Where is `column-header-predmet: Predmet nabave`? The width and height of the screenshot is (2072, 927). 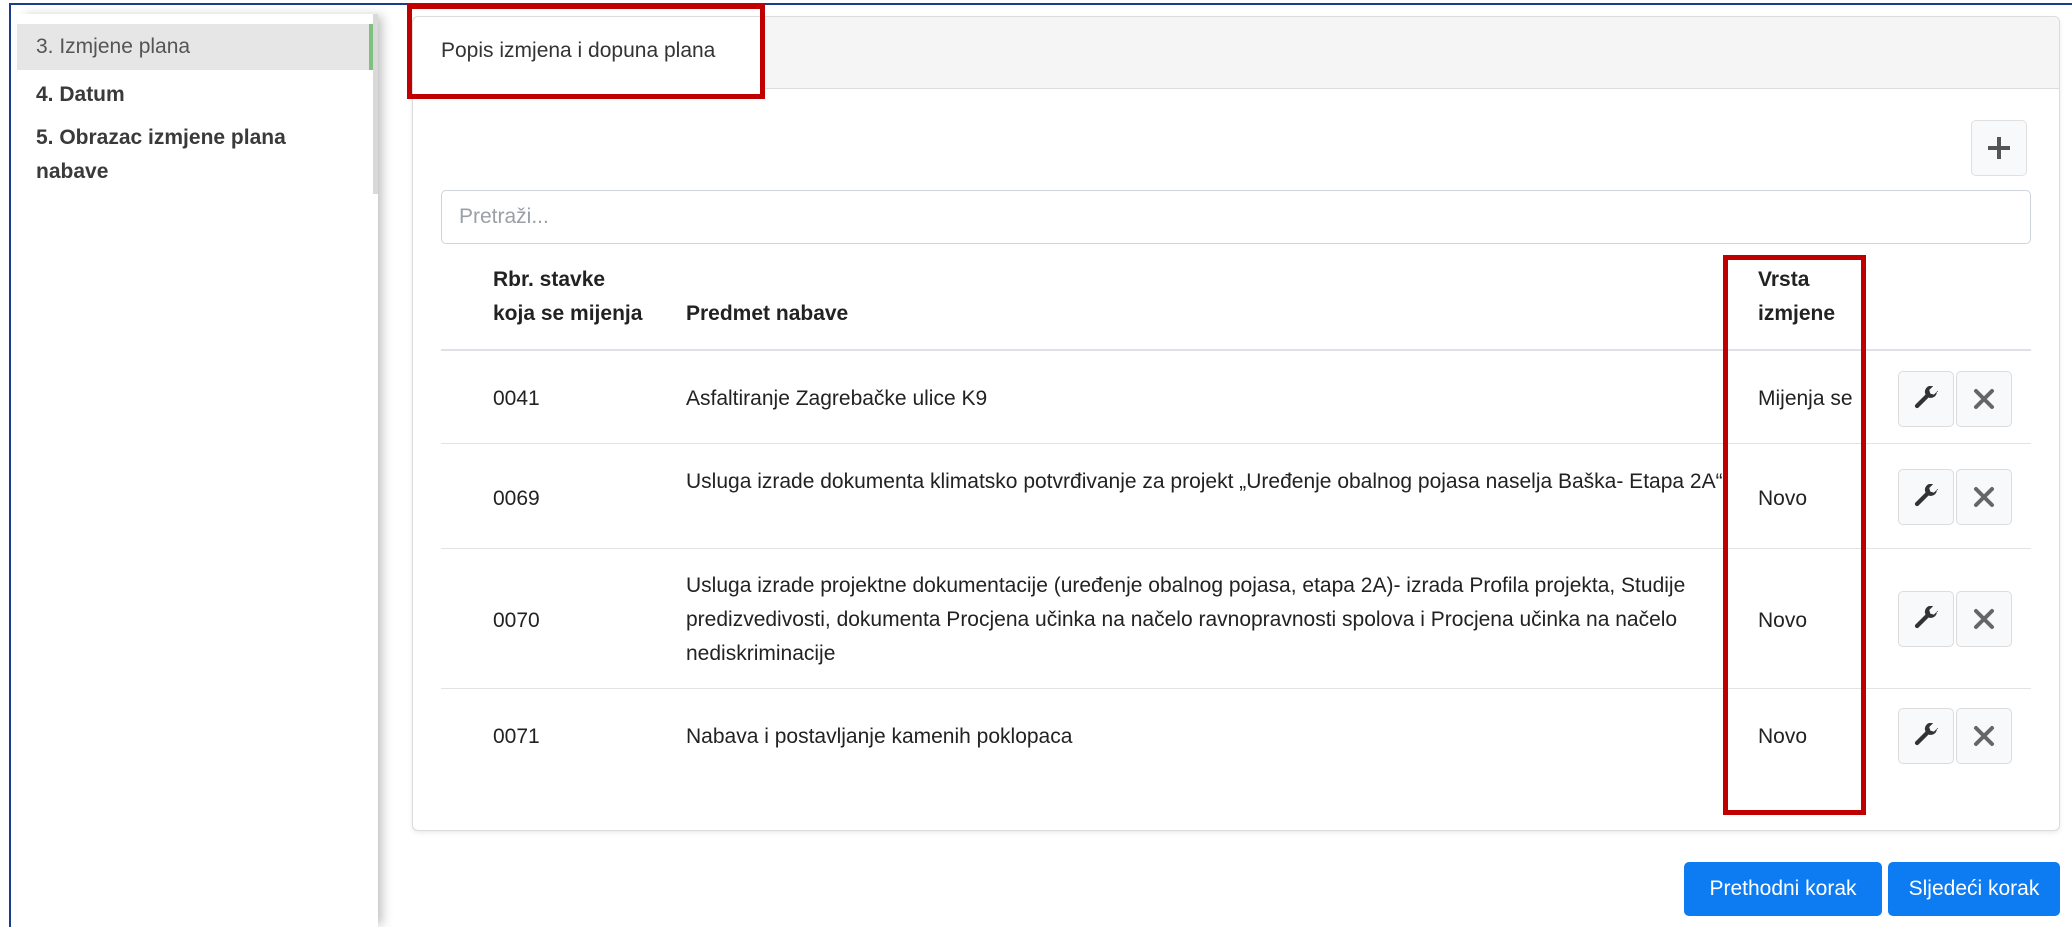 column-header-predmet: Predmet nabave is located at coordinates (767, 313).